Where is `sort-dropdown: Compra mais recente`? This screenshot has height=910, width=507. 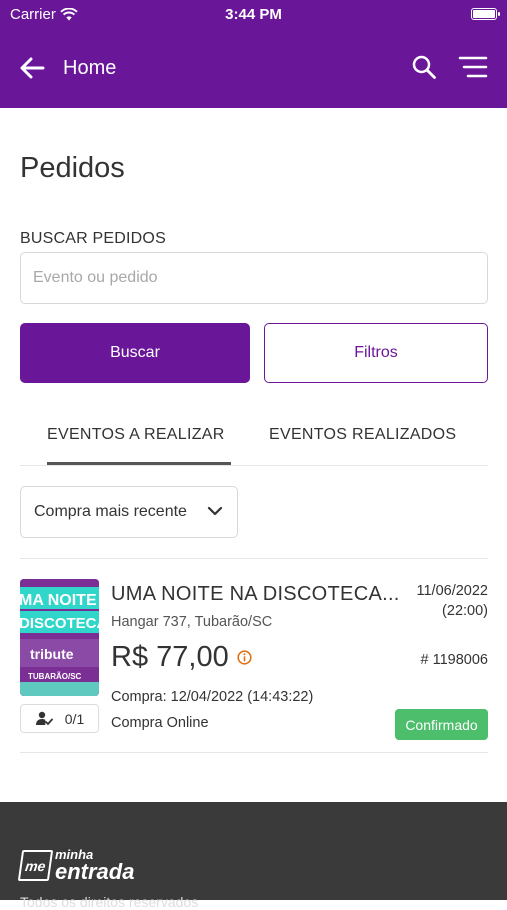
sort-dropdown: Compra mais recente is located at coordinates (129, 512).